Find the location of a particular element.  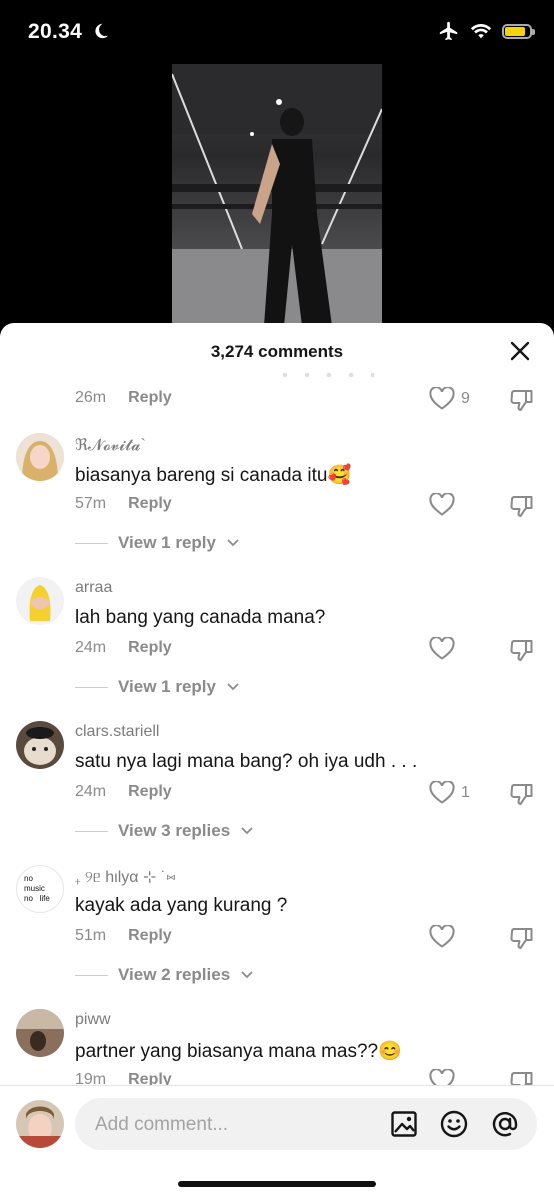

comment-time: 57m is located at coordinates (91, 503).